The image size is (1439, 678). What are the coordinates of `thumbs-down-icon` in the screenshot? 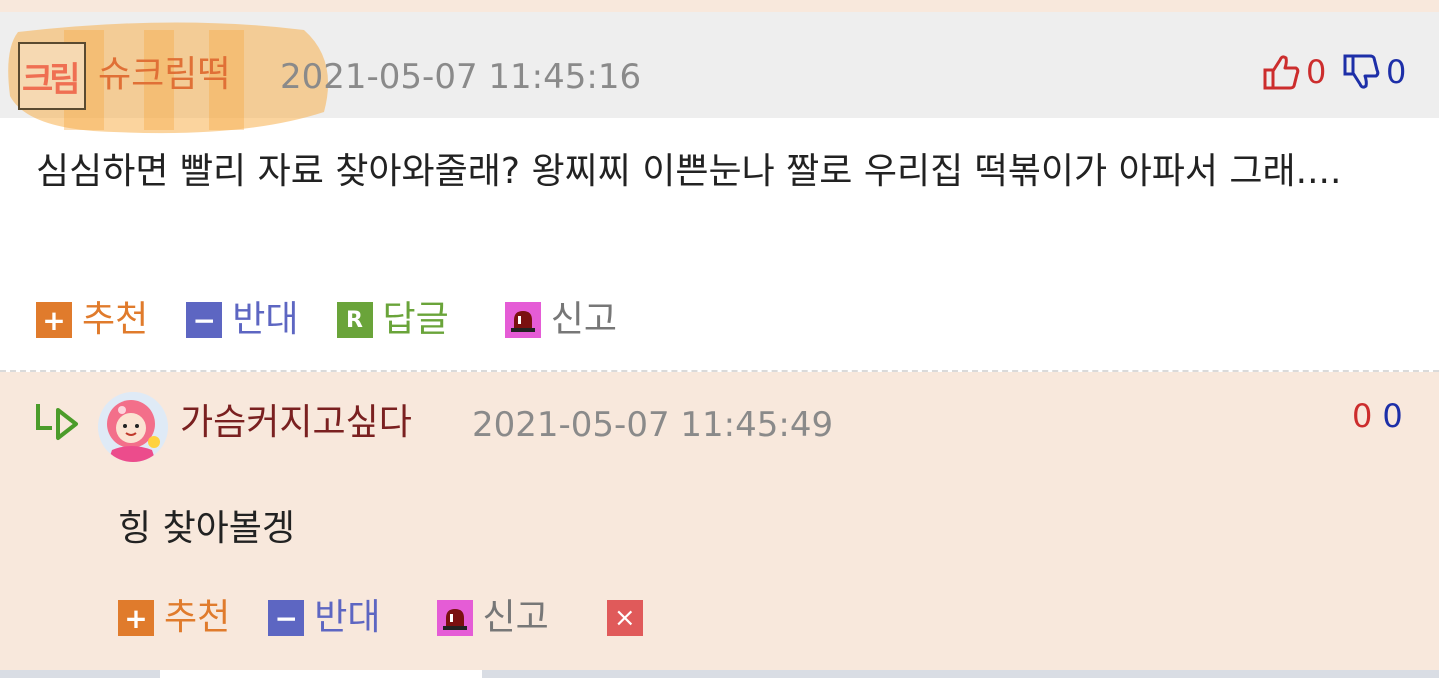 It's located at (1361, 71).